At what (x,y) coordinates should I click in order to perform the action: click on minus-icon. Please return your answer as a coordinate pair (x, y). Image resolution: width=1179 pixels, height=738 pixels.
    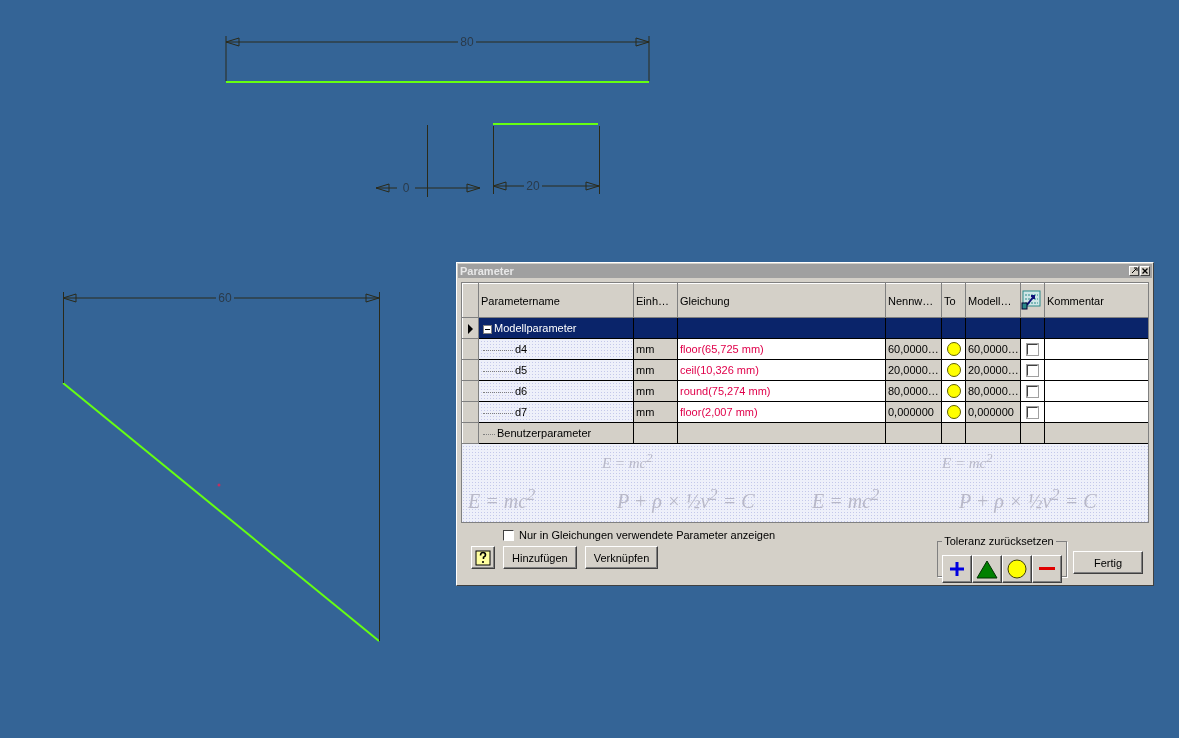
    Looking at the image, I should click on (1047, 569).